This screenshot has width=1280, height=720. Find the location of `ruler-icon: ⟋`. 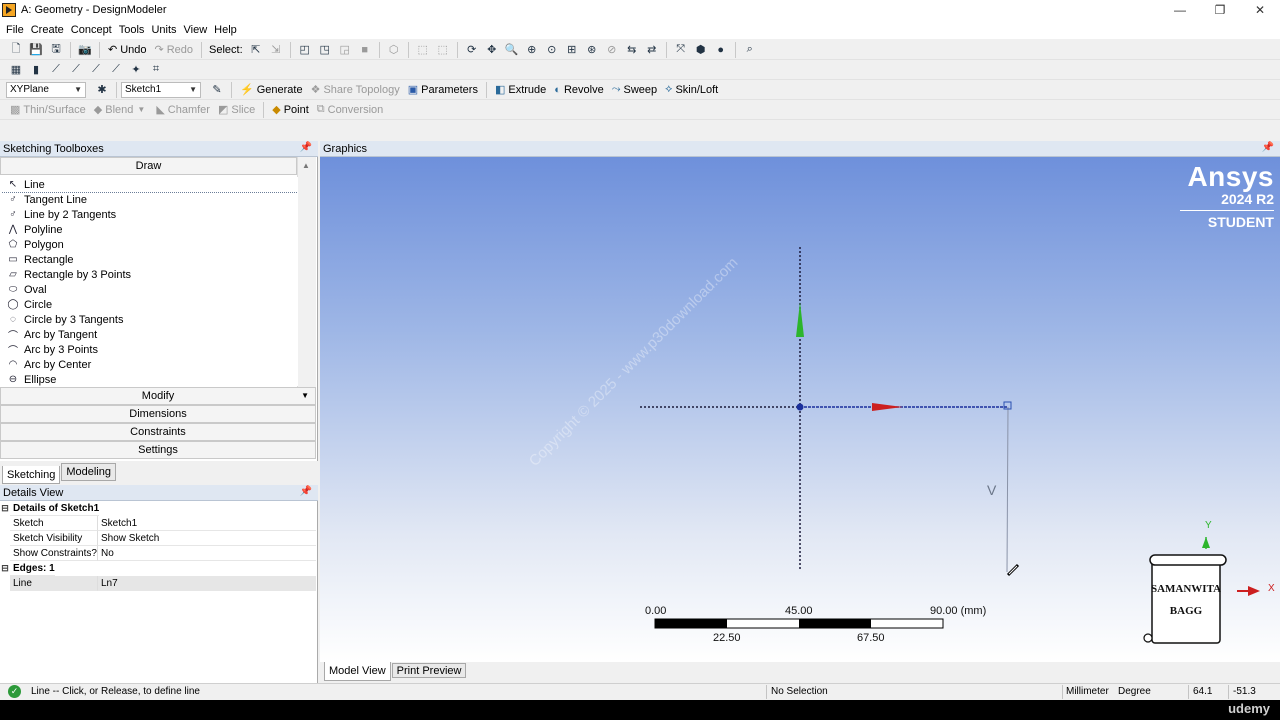

ruler-icon: ⟋ is located at coordinates (96, 70).